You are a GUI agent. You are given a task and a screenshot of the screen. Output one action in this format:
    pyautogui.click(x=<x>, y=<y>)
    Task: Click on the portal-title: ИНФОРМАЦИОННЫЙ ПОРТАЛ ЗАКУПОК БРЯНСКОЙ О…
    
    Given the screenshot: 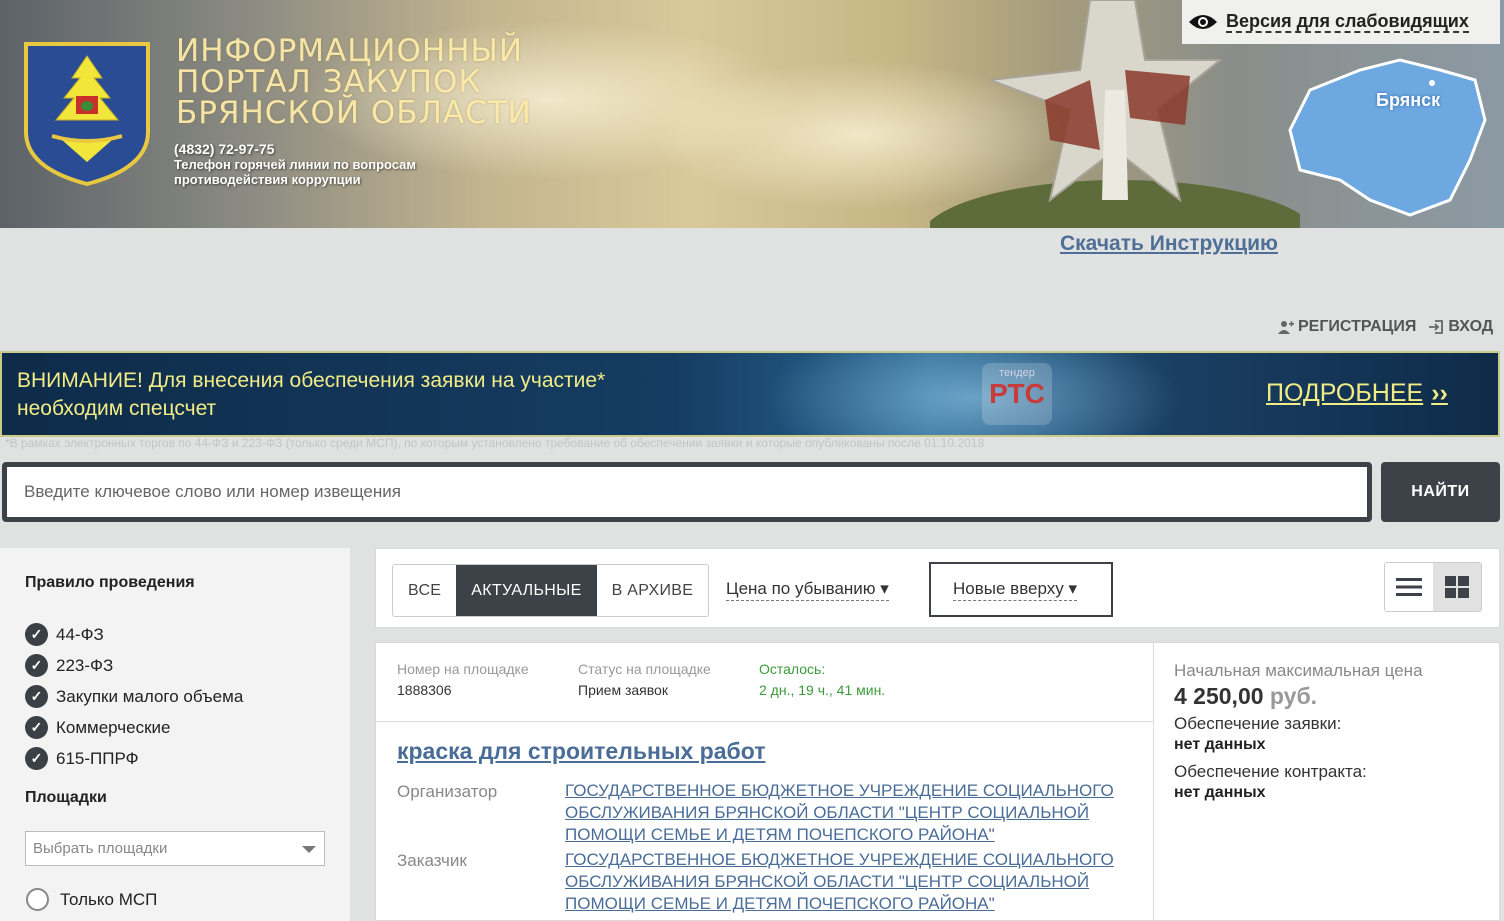 What is the action you would take?
    pyautogui.click(x=354, y=82)
    